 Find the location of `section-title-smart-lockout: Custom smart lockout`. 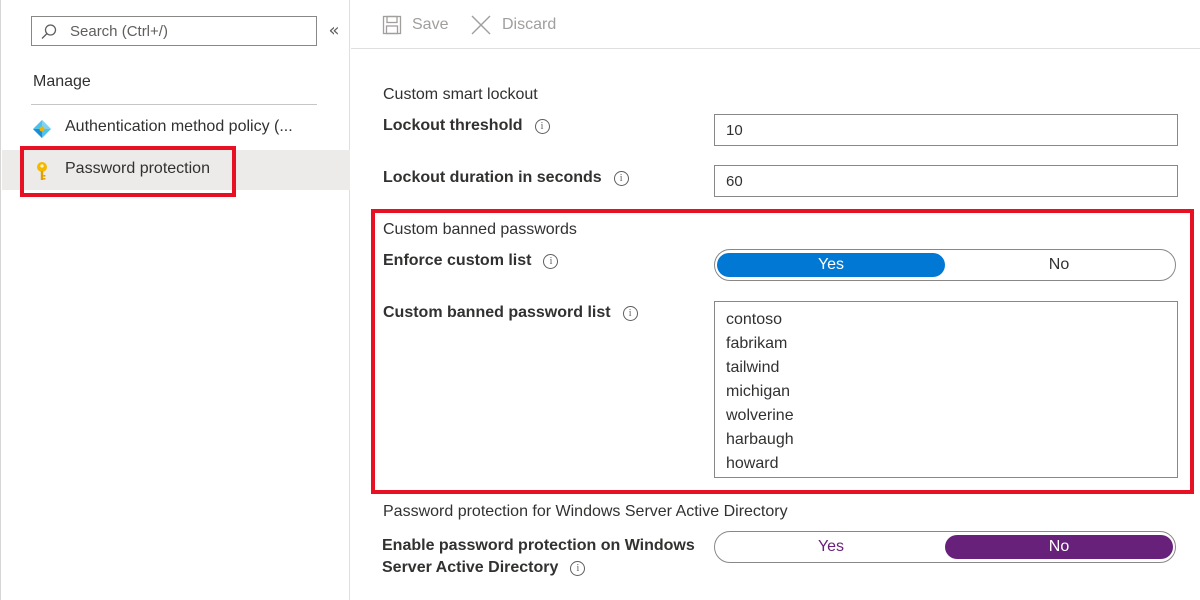

section-title-smart-lockout: Custom smart lockout is located at coordinates (460, 94).